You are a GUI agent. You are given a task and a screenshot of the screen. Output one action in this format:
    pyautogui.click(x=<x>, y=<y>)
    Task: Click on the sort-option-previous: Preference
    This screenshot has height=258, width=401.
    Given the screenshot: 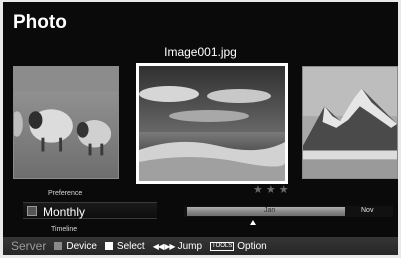 What is the action you would take?
    pyautogui.click(x=65, y=193)
    